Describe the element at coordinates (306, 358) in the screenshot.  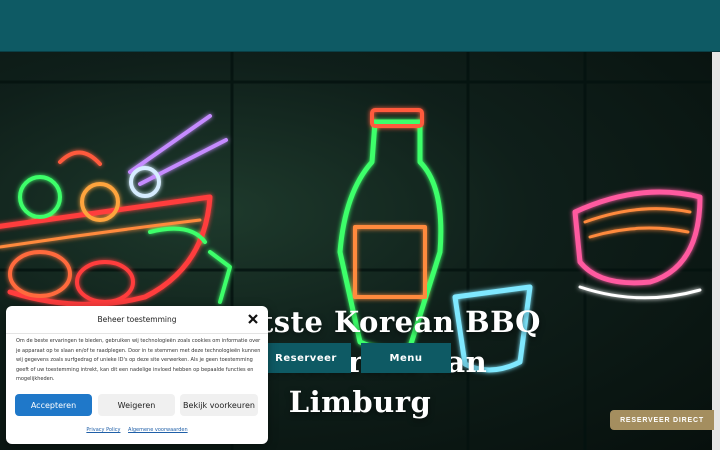
I see `reserveer-button: Reserveer` at that location.